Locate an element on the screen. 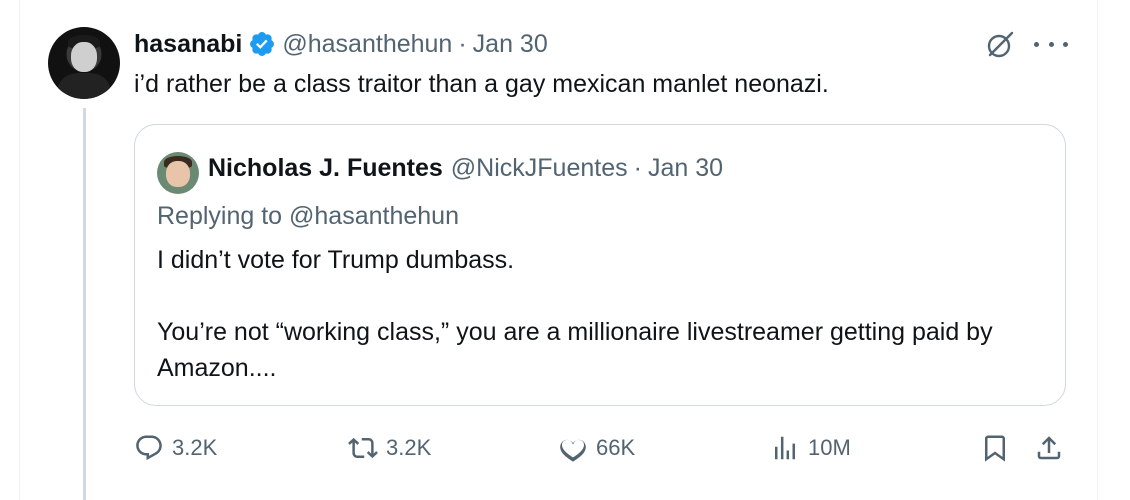 This screenshot has height=500, width=1130. author-name: hasanabi is located at coordinates (188, 44).